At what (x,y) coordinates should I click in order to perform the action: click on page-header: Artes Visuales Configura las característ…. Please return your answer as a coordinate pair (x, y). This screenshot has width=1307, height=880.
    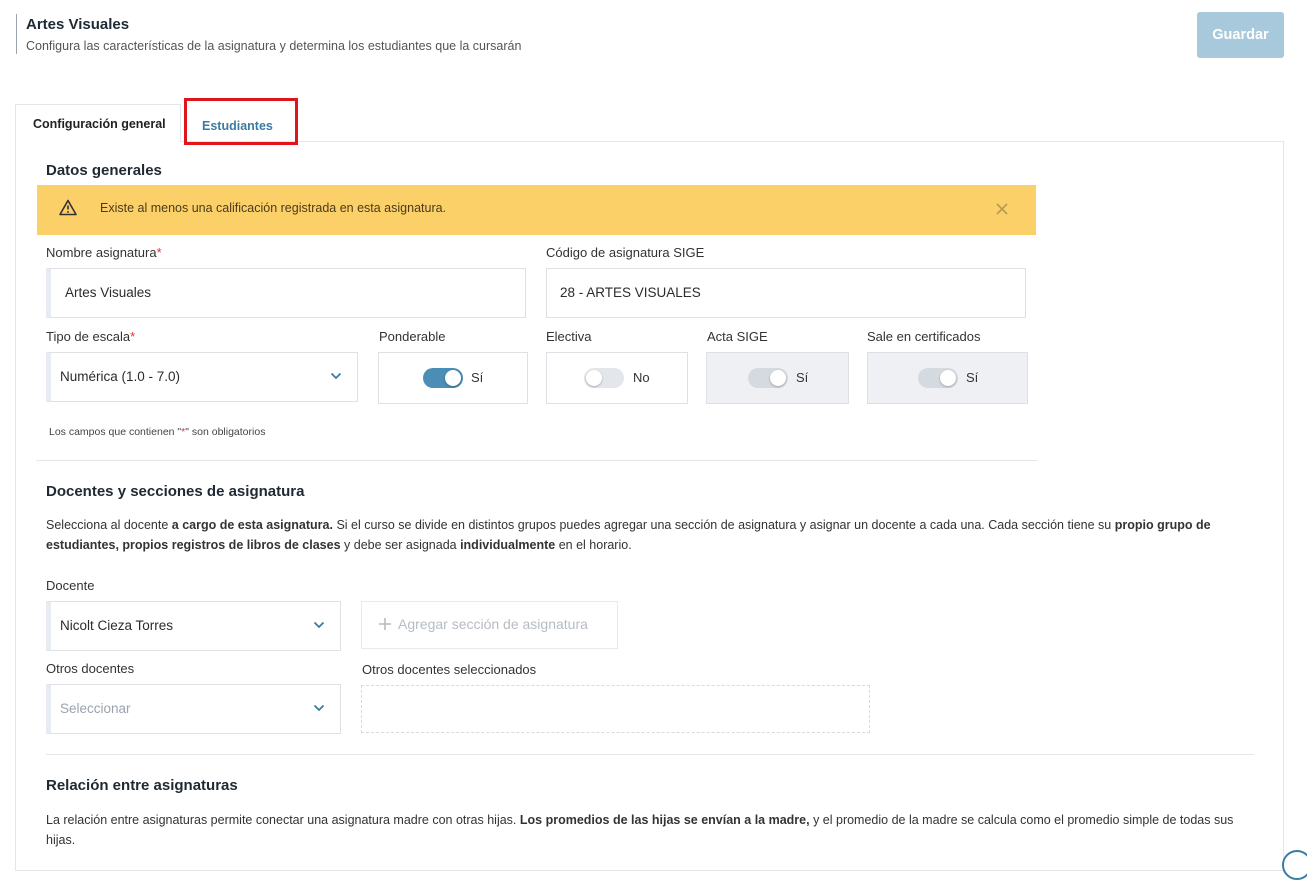
    Looking at the image, I should click on (268, 34).